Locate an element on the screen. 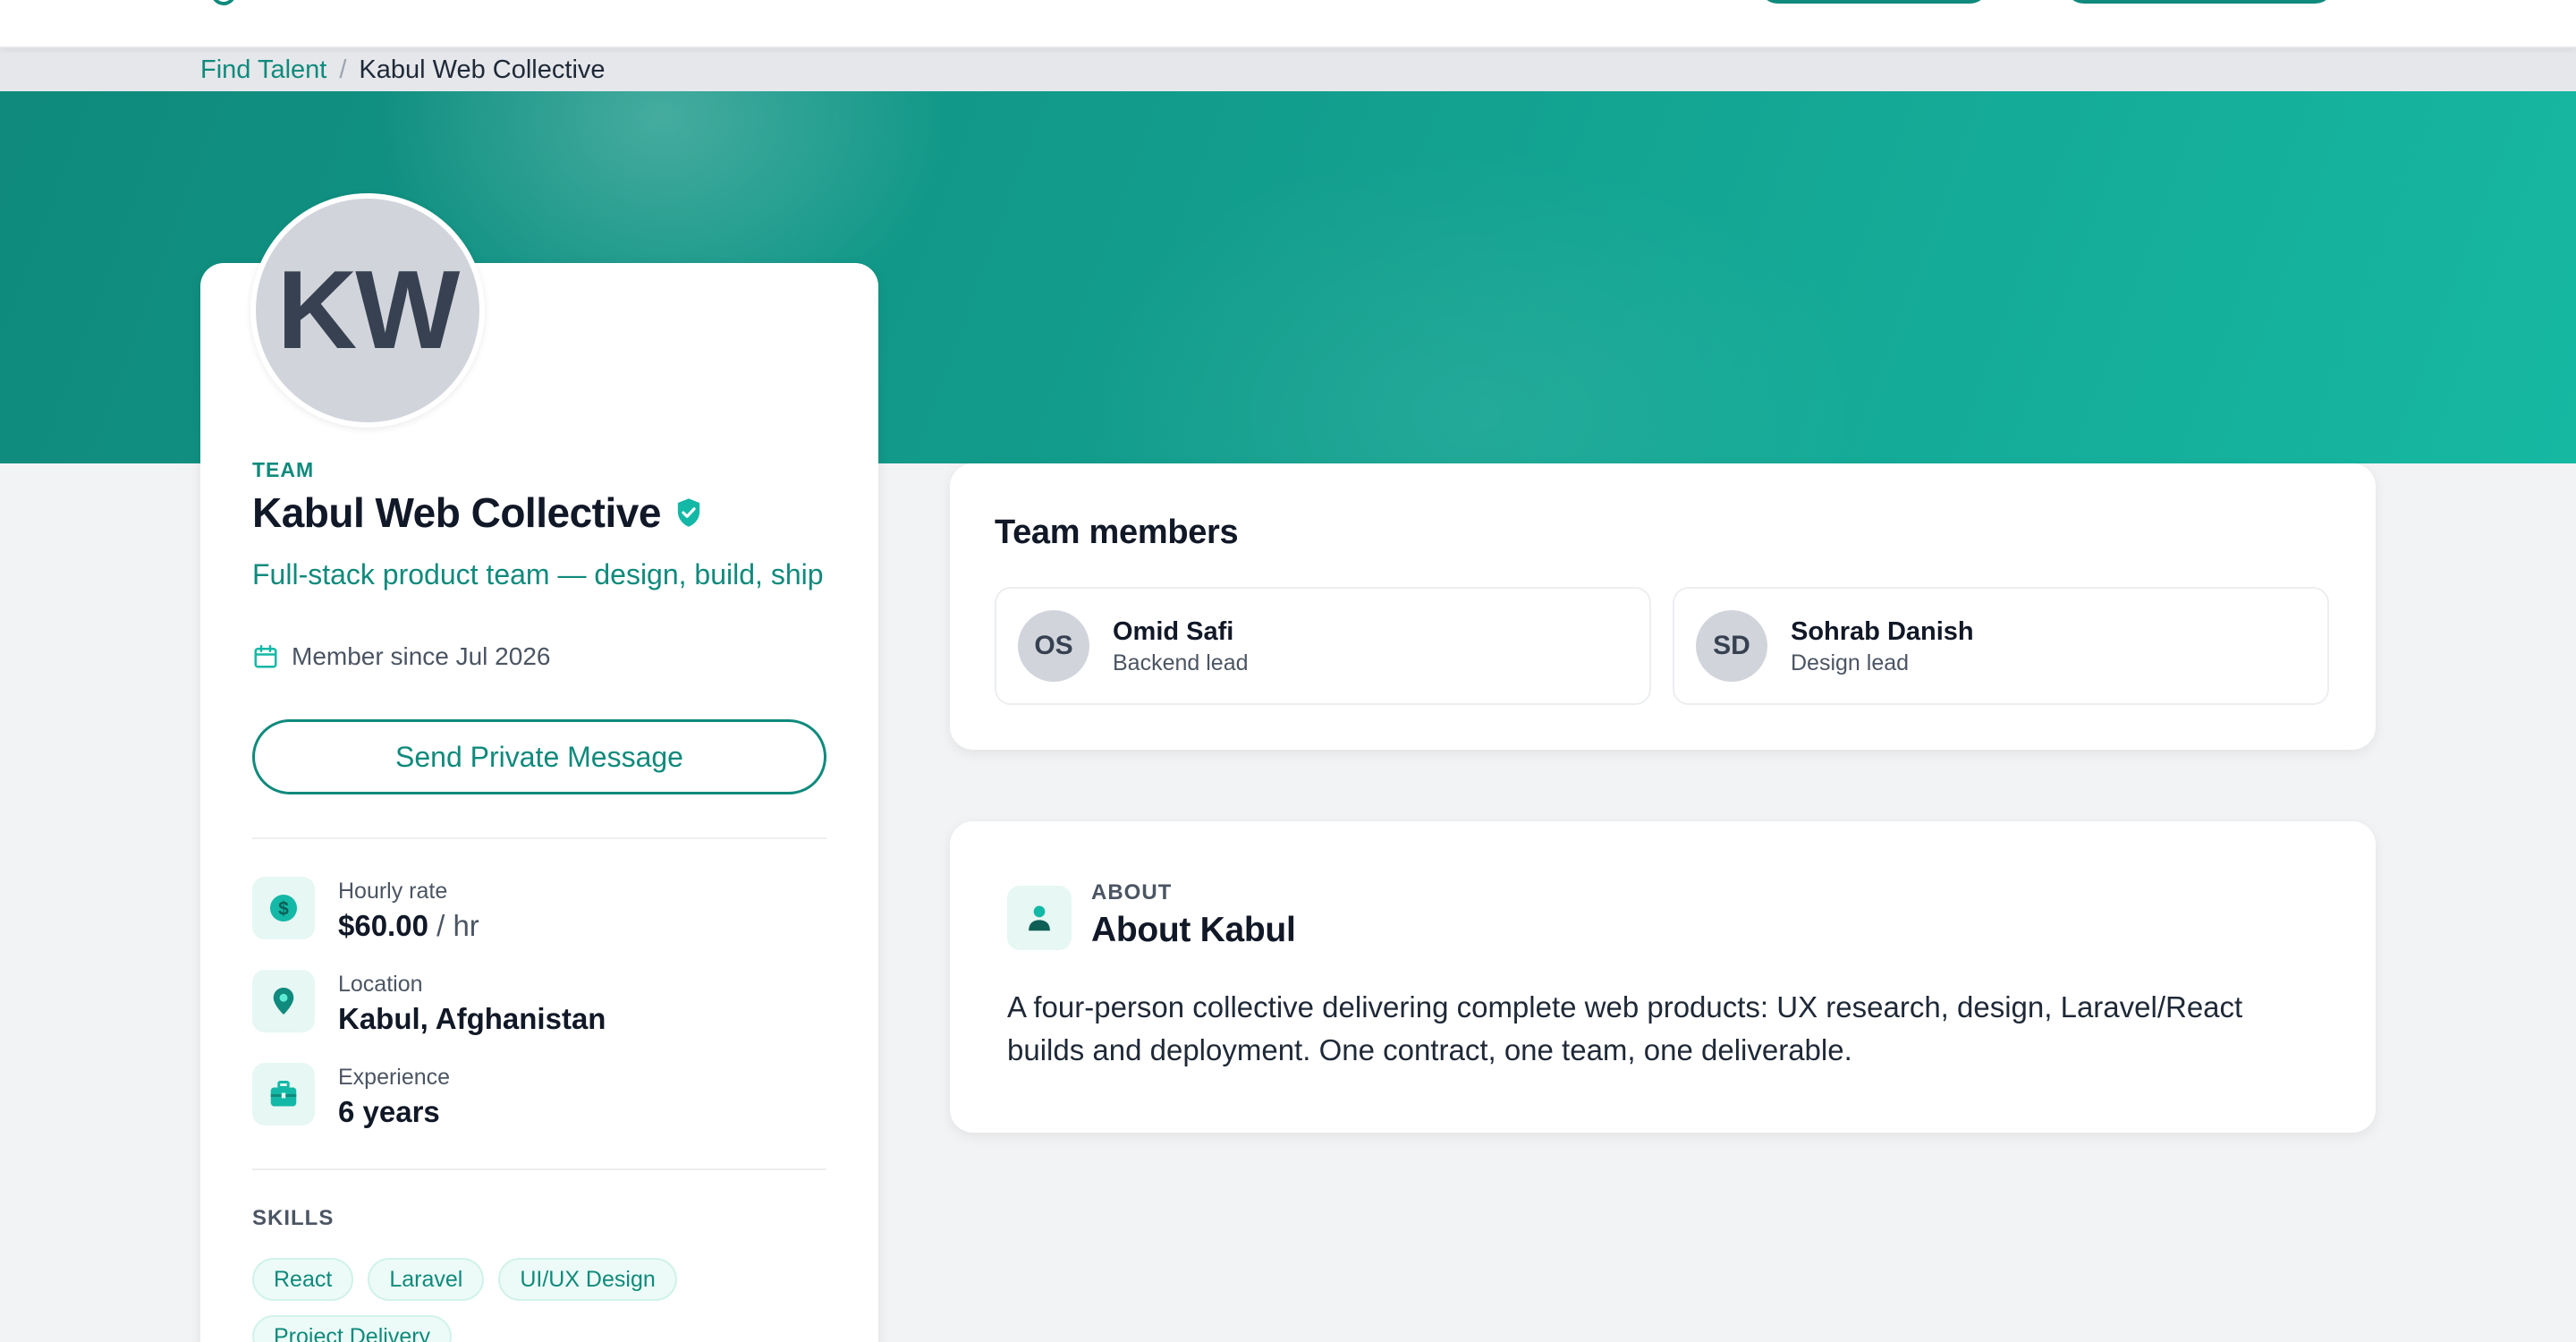 This screenshot has width=2576, height=1342. location-label: Location is located at coordinates (380, 985).